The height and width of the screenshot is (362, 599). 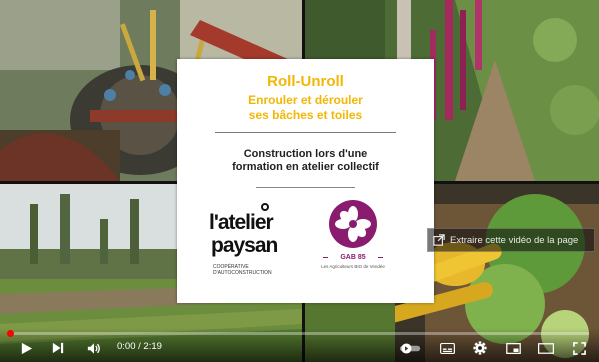 I want to click on autoplay-toggle, so click(x=411, y=348).